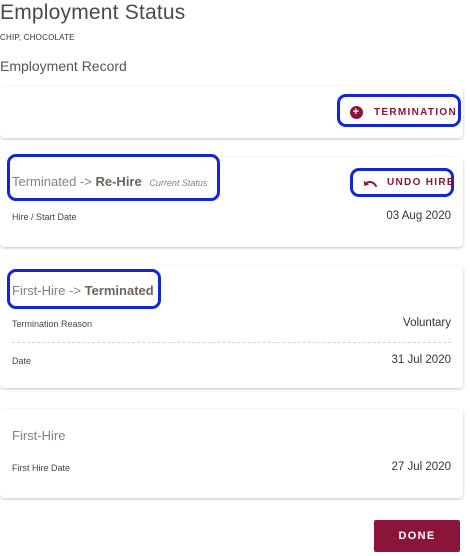  I want to click on record-title-terminated: First-Hire -> Terminated, so click(83, 290).